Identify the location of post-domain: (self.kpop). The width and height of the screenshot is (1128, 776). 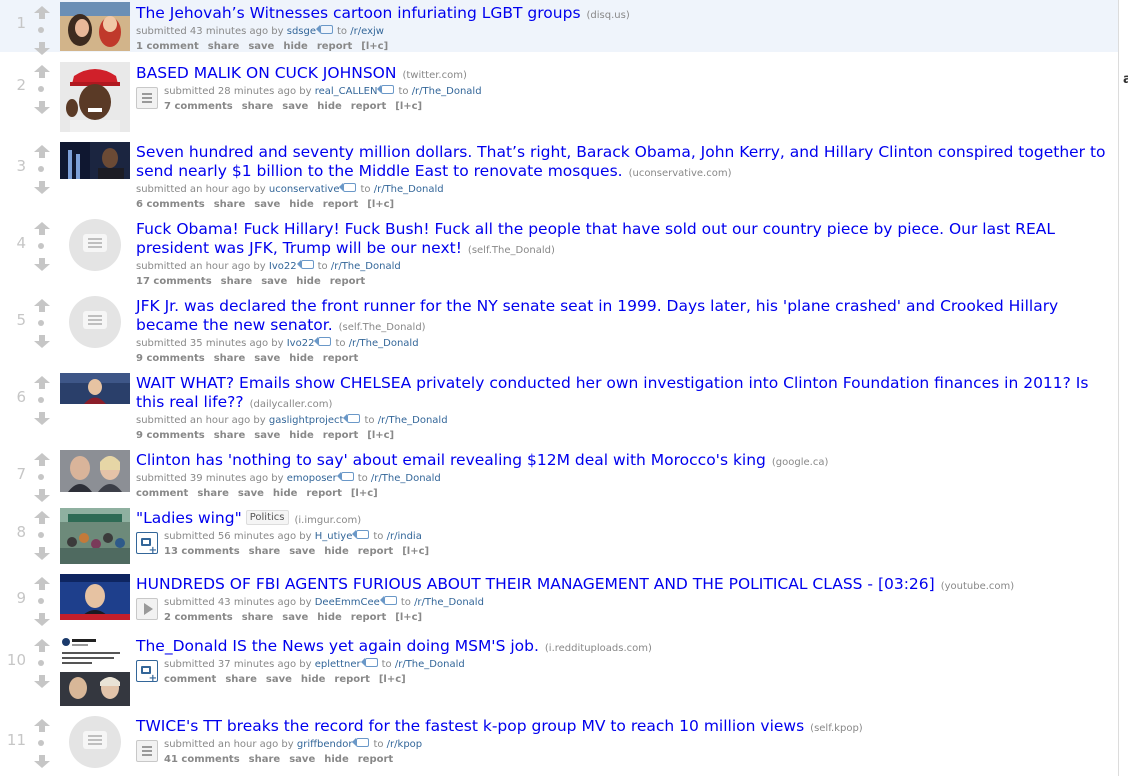
(836, 728).